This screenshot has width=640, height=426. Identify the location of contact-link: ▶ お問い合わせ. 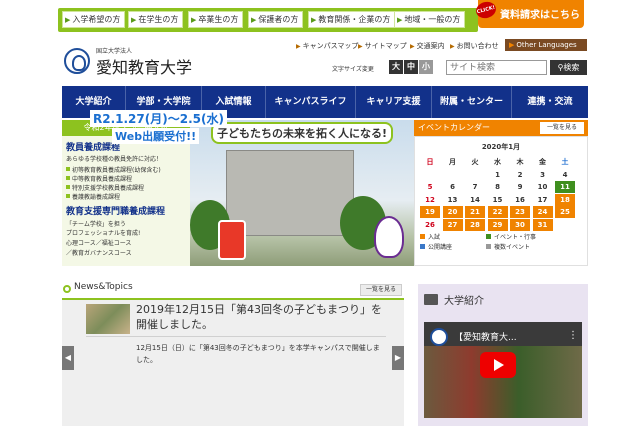
(474, 46).